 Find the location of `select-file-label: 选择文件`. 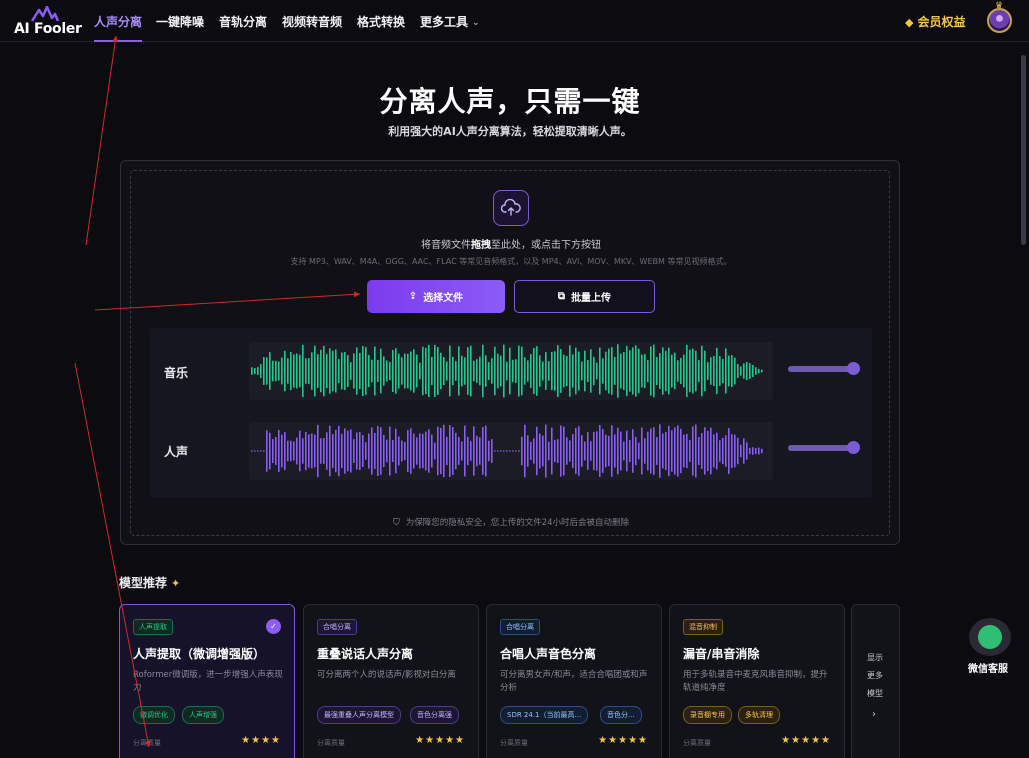

select-file-label: 选择文件 is located at coordinates (443, 298).